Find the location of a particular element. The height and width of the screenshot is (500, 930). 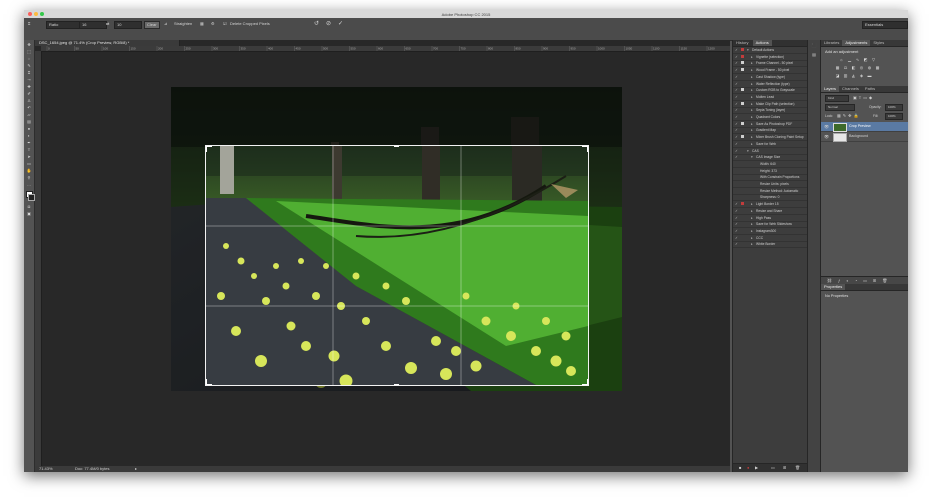

play-icon: ▶ is located at coordinates (756, 467).